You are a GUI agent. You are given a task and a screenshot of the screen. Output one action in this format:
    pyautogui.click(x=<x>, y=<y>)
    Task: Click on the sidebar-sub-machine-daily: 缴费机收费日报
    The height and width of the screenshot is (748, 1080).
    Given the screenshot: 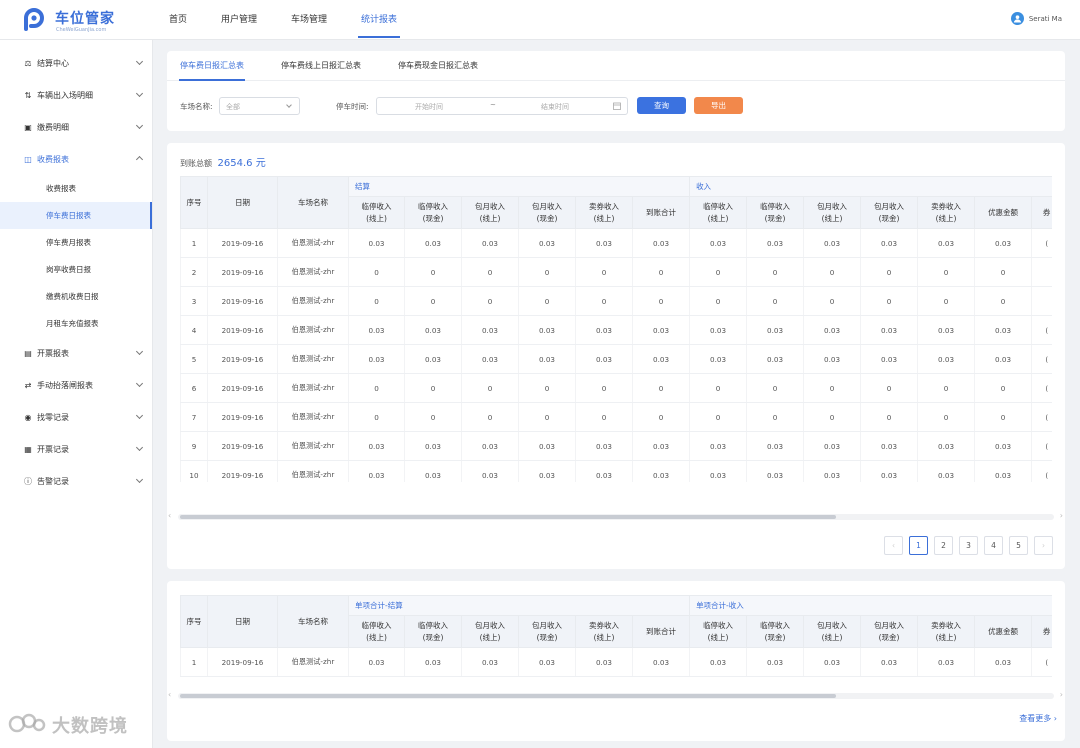 What is the action you would take?
    pyautogui.click(x=76, y=296)
    